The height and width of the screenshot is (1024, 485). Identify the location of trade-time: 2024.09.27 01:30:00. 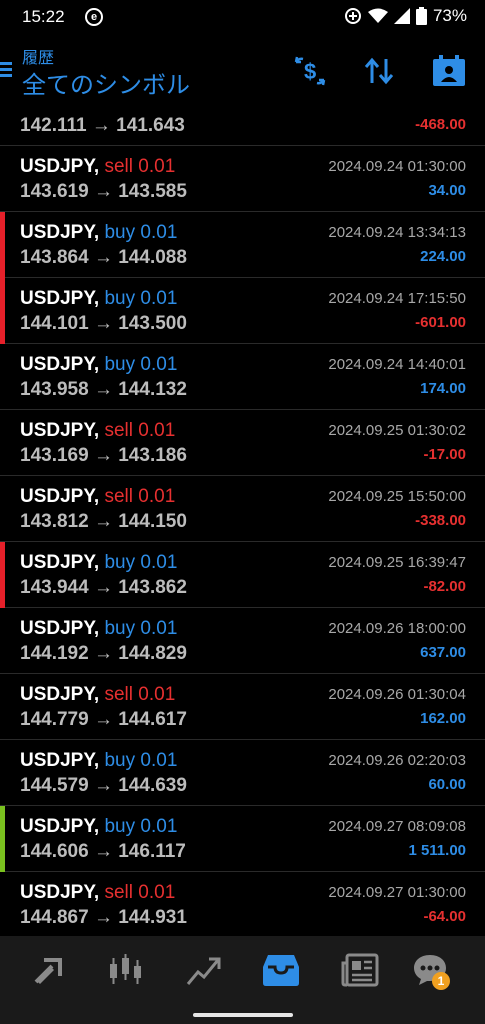
(397, 892).